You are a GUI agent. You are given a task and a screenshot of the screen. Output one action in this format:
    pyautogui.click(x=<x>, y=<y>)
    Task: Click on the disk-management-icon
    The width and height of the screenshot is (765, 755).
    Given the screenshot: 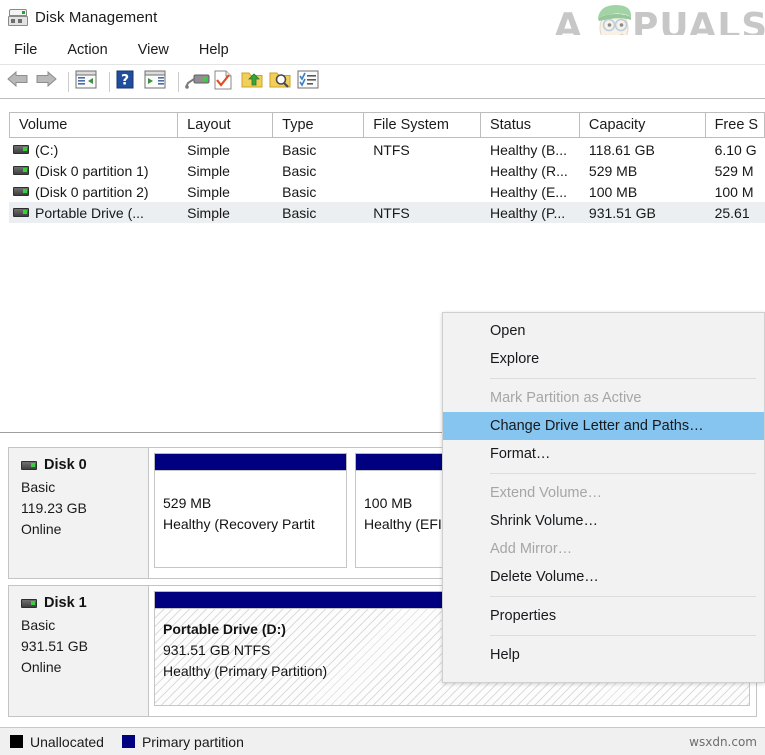 What is the action you would take?
    pyautogui.click(x=18, y=17)
    